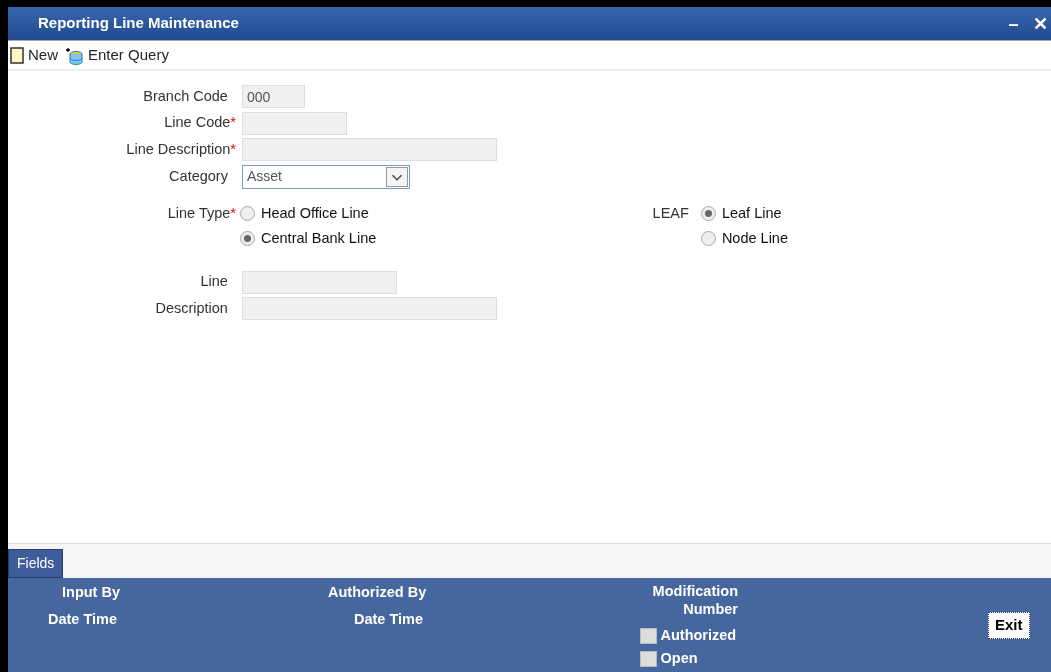  Describe the element at coordinates (679, 658) in the screenshot. I see `checkbox-label: Open` at that location.